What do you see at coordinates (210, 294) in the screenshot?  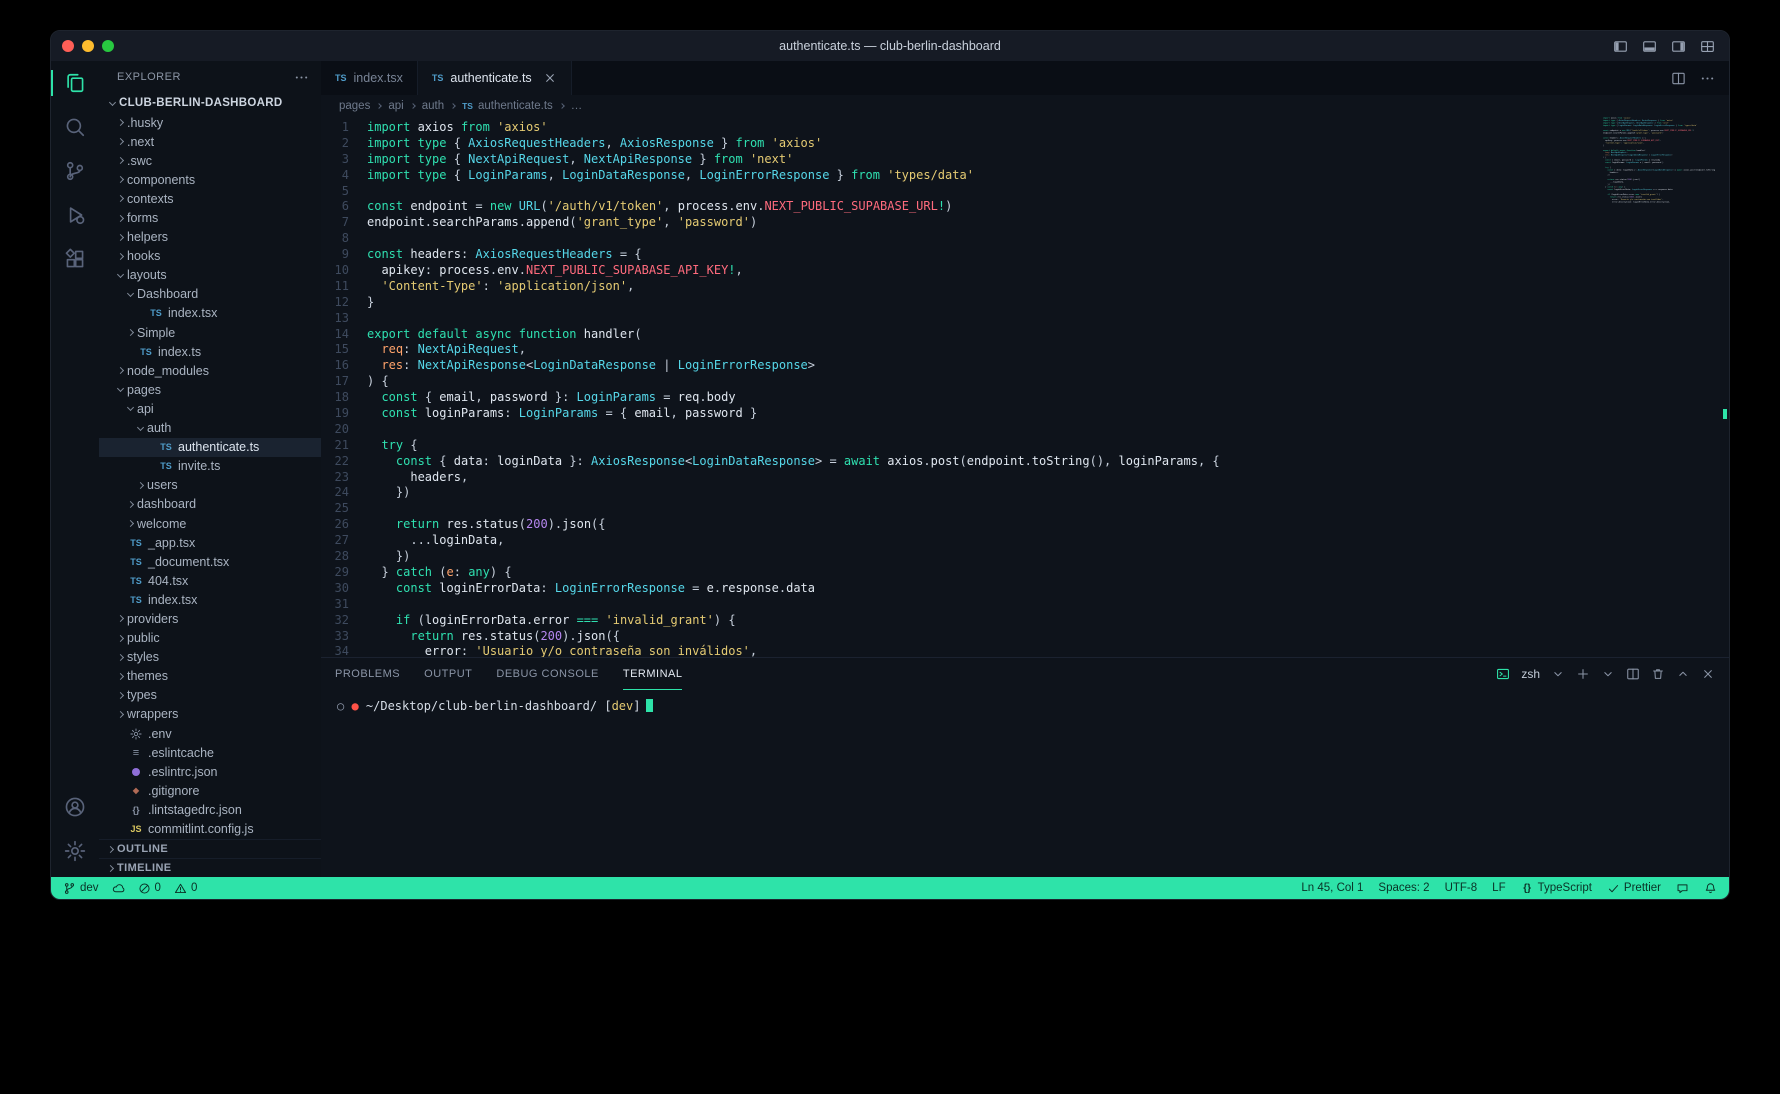 I see `tree-folder-Dashboard: Dashboard` at bounding box center [210, 294].